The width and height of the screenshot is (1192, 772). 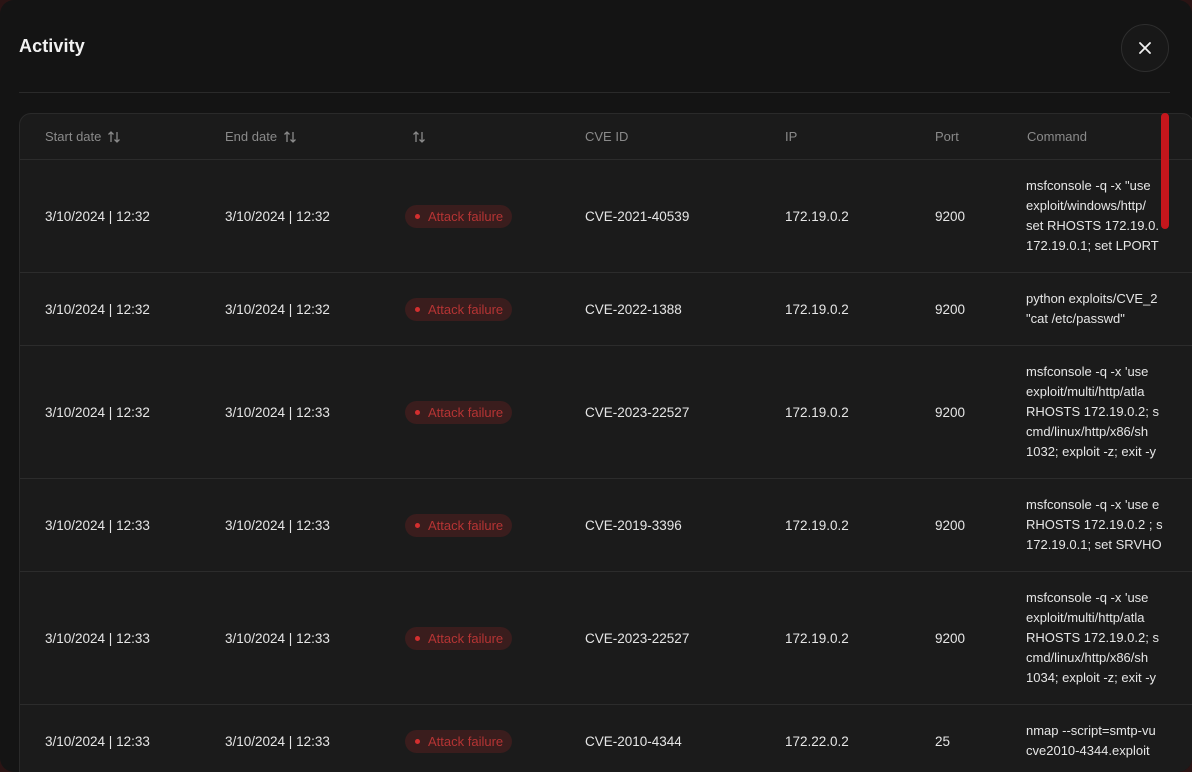 I want to click on column-header-port: Port, so click(x=947, y=136).